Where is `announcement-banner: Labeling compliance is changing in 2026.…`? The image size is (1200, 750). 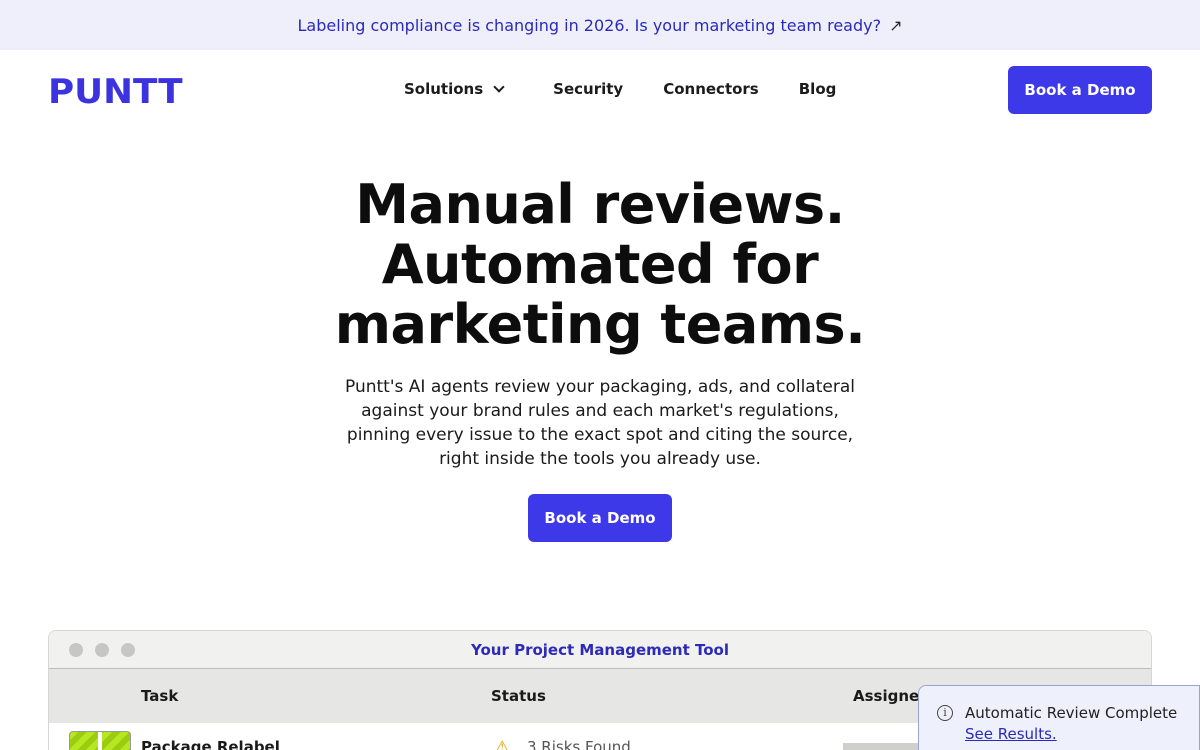
announcement-banner: Labeling compliance is changing in 2026.… is located at coordinates (600, 25).